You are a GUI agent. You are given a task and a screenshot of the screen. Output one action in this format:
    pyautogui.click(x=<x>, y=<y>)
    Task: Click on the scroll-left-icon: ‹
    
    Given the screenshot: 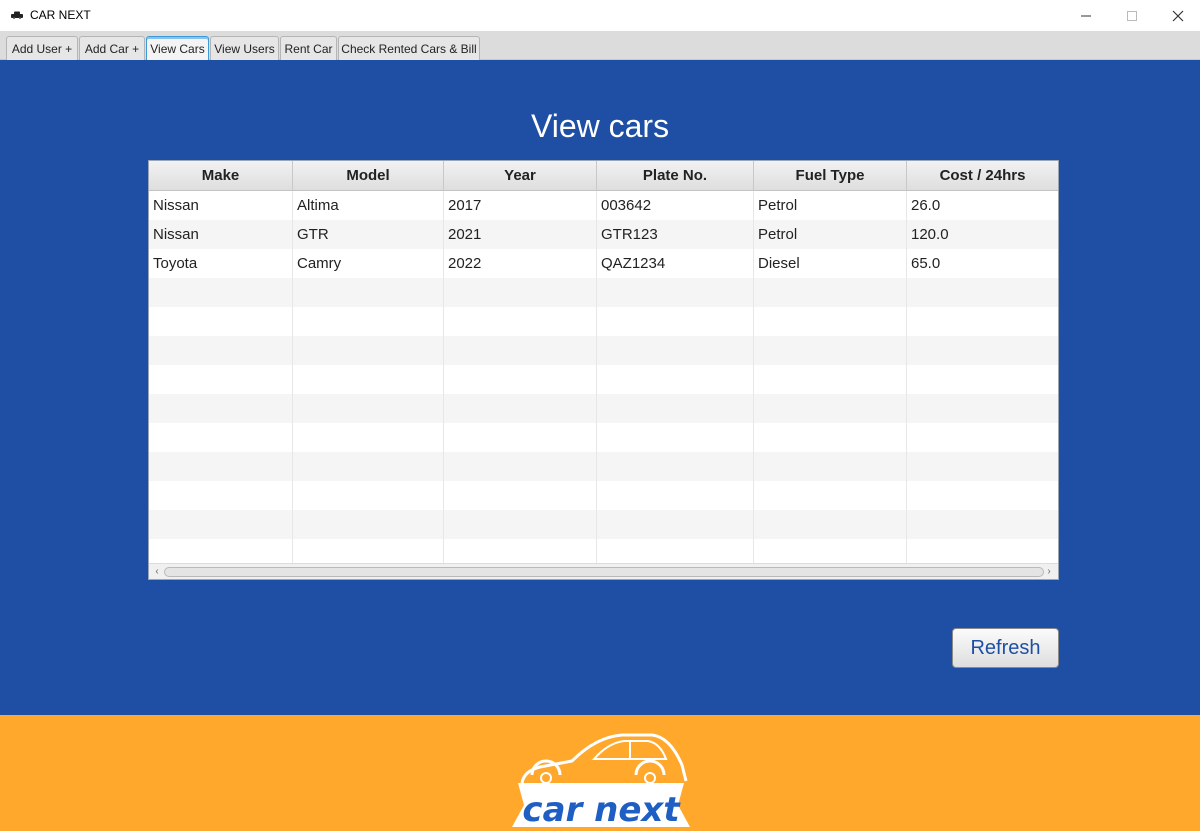 What is the action you would take?
    pyautogui.click(x=157, y=572)
    